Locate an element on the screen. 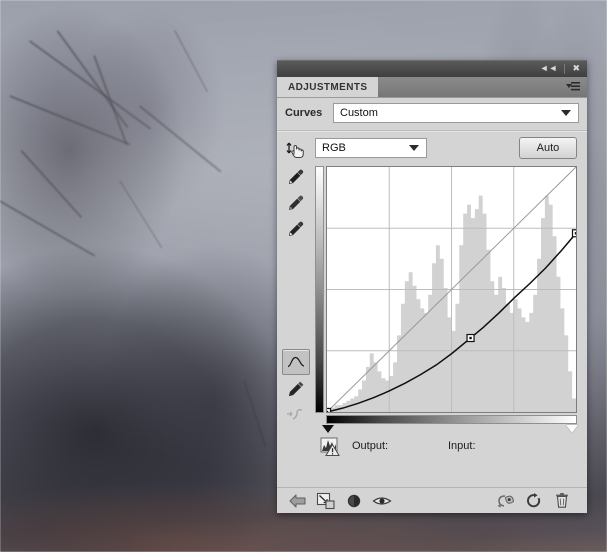 The width and height of the screenshot is (607, 552). titlebar-buttons: ◄◄ ✖ is located at coordinates (560, 68).